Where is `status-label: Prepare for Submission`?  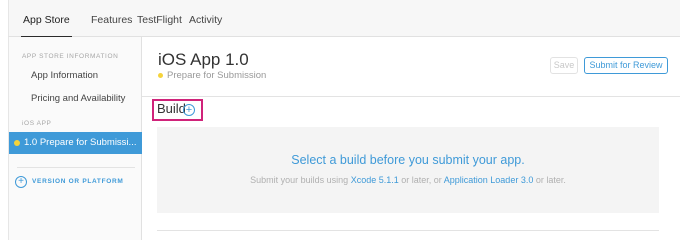 status-label: Prepare for Submission is located at coordinates (217, 75).